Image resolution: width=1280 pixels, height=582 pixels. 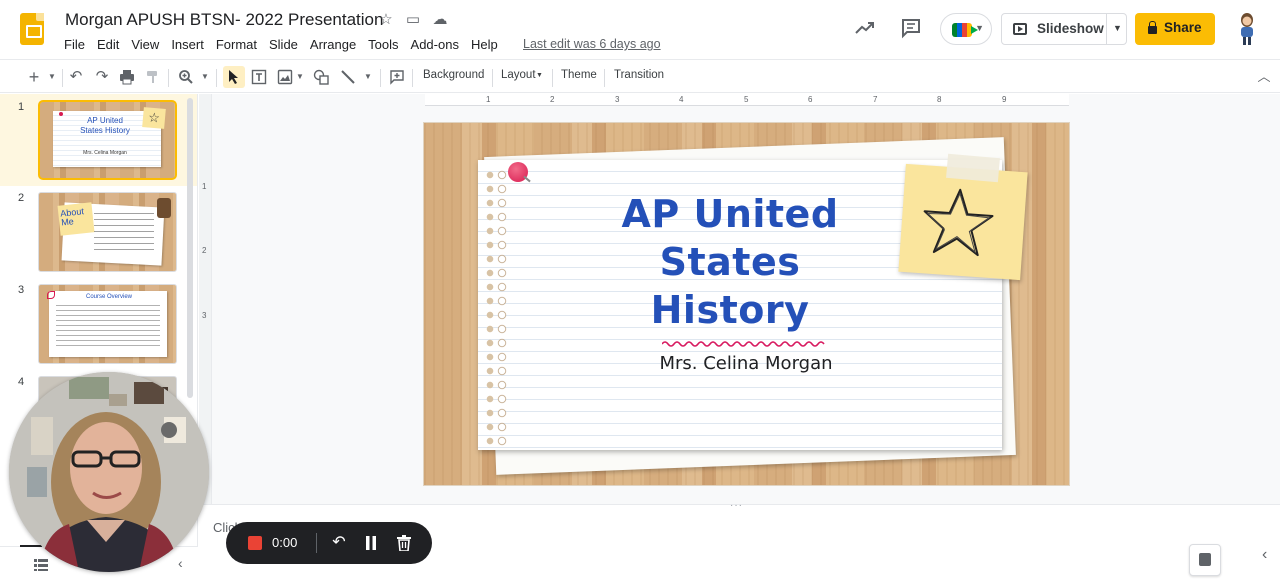 I want to click on transition-button: Transition, so click(x=639, y=75).